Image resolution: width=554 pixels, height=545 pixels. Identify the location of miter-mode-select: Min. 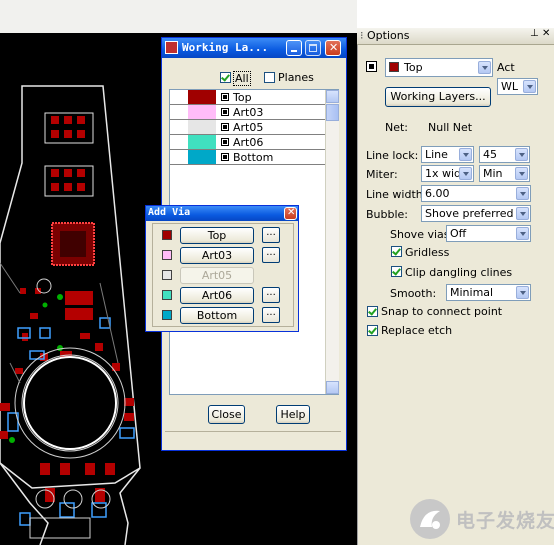
(504, 173).